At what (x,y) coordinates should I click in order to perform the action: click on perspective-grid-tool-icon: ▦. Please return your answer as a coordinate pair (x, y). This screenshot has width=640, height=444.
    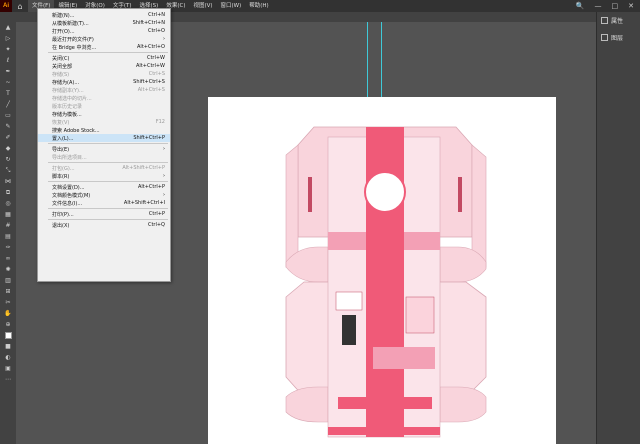
    Looking at the image, I should click on (8, 214).